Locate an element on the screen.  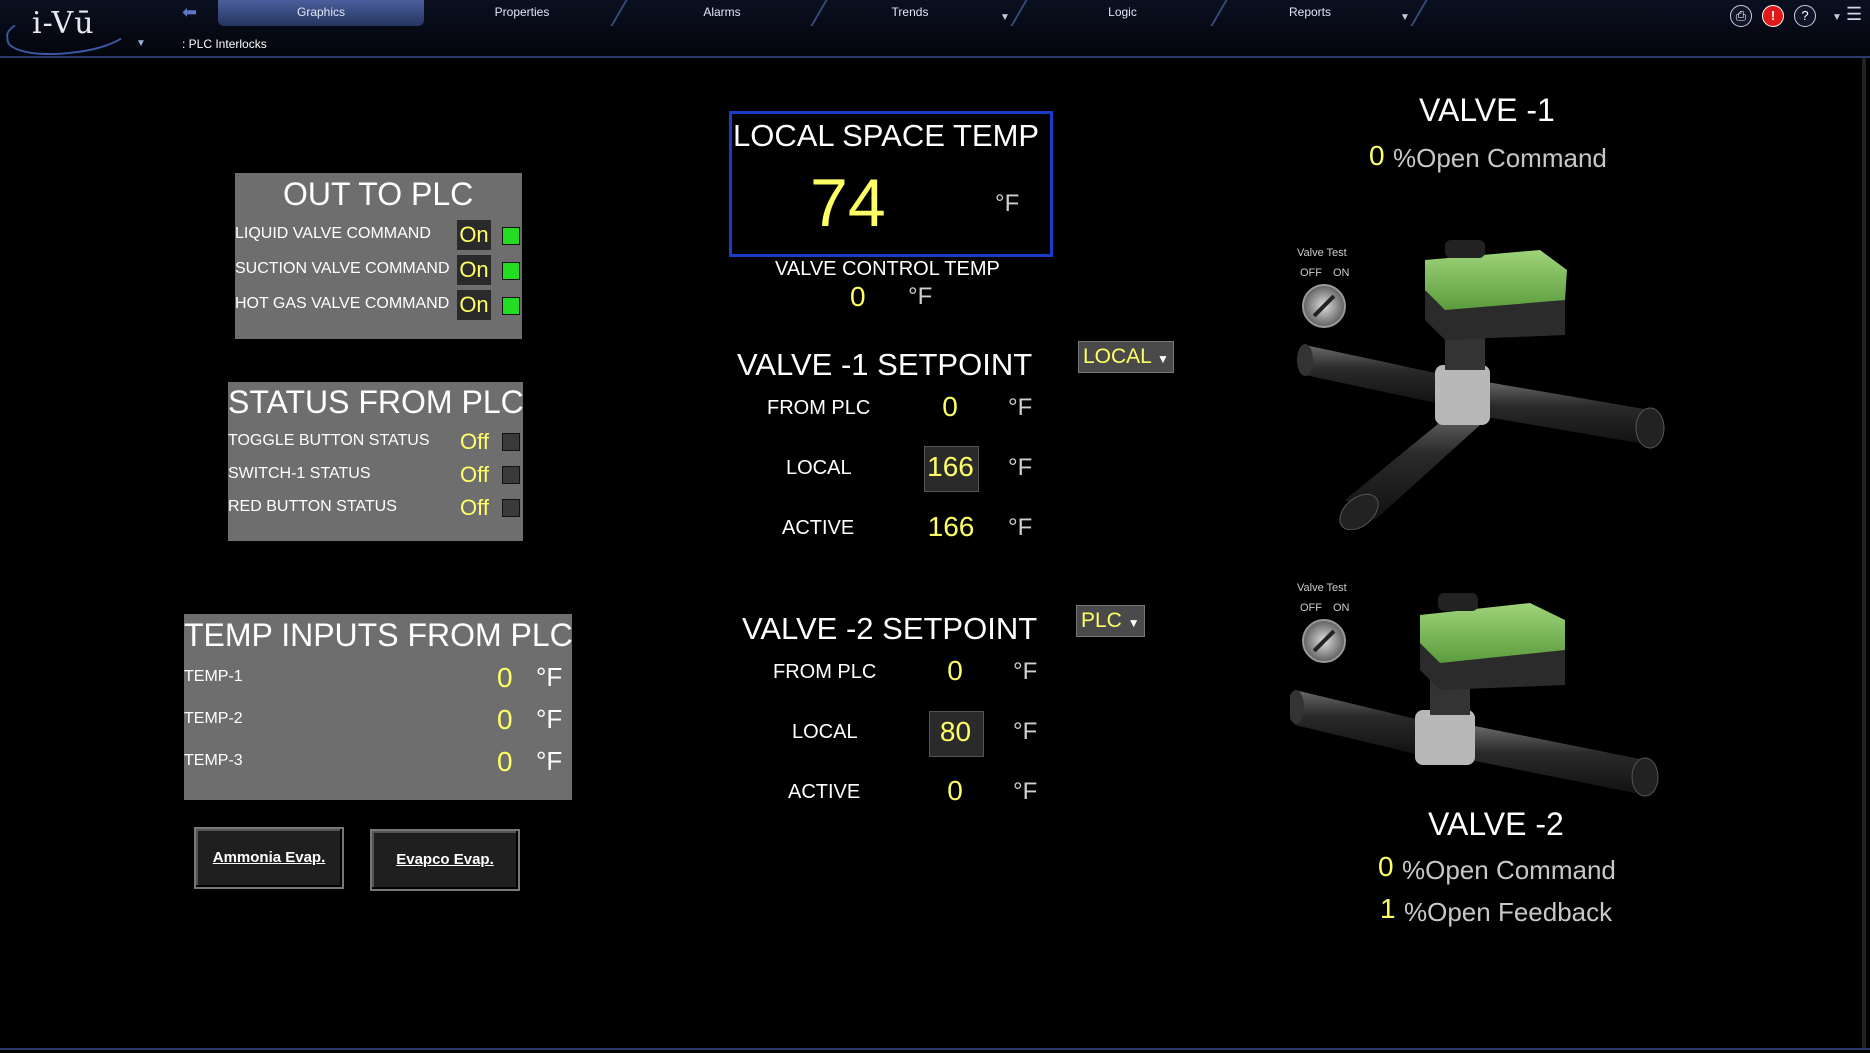
valve-1-active-unit: °F is located at coordinates (1020, 527).